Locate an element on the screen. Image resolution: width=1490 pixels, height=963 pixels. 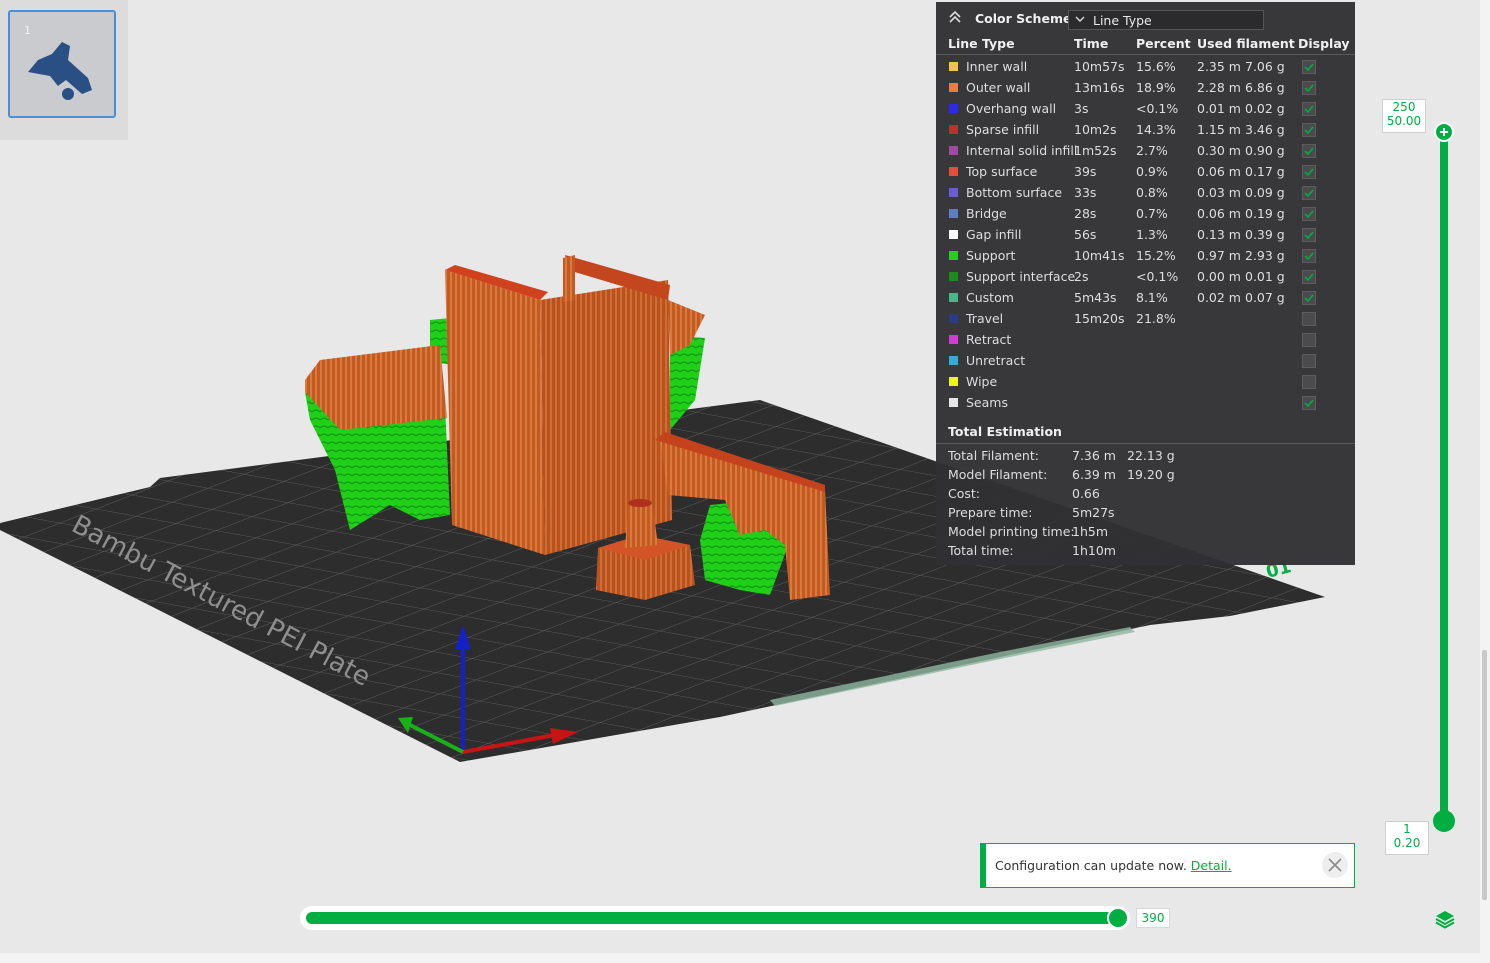
legend-row: Gap infill 56s 1.3% 0.13 m 0.39 g is located at coordinates (1145, 235).